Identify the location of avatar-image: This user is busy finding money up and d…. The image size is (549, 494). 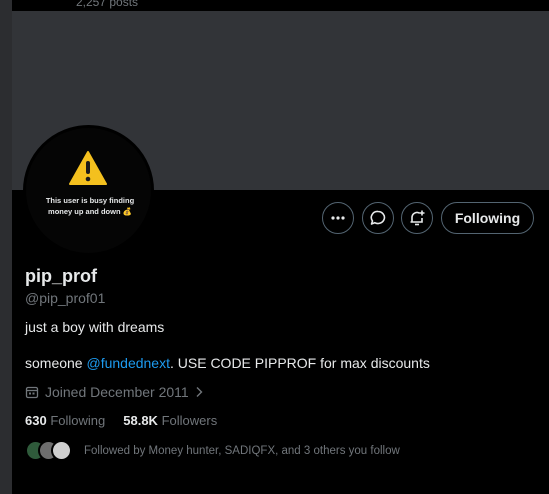
(88, 190).